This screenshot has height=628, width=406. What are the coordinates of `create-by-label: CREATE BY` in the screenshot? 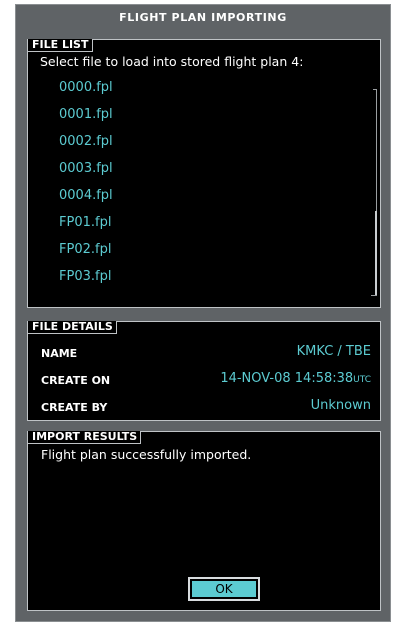 It's located at (74, 407).